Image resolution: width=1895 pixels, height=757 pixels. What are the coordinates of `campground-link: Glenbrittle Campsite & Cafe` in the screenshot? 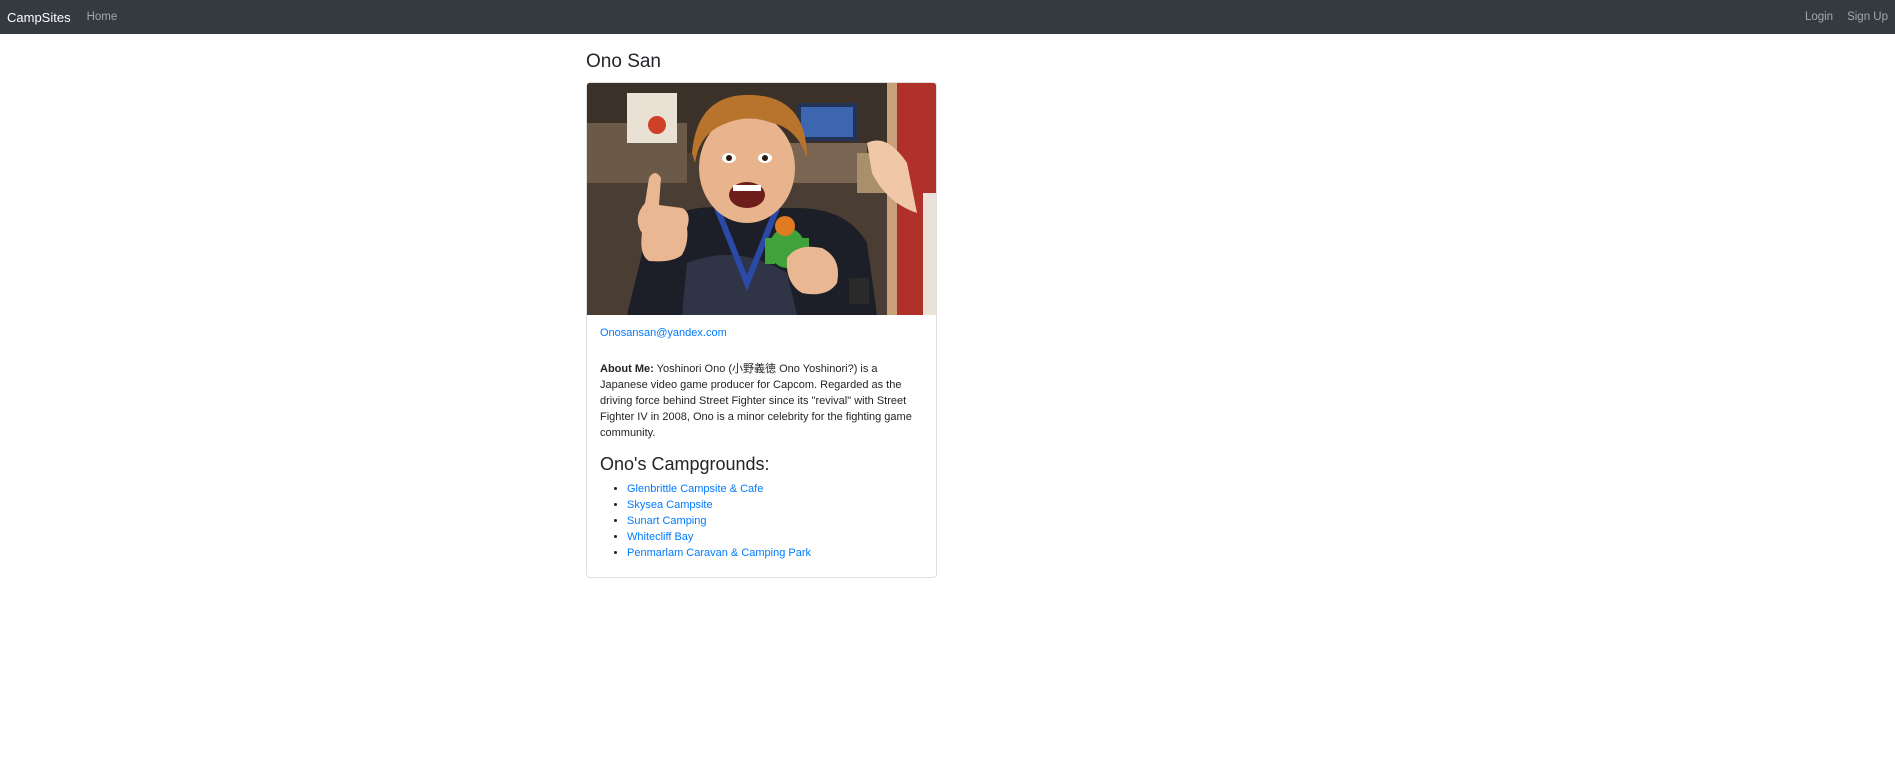 It's located at (695, 489).